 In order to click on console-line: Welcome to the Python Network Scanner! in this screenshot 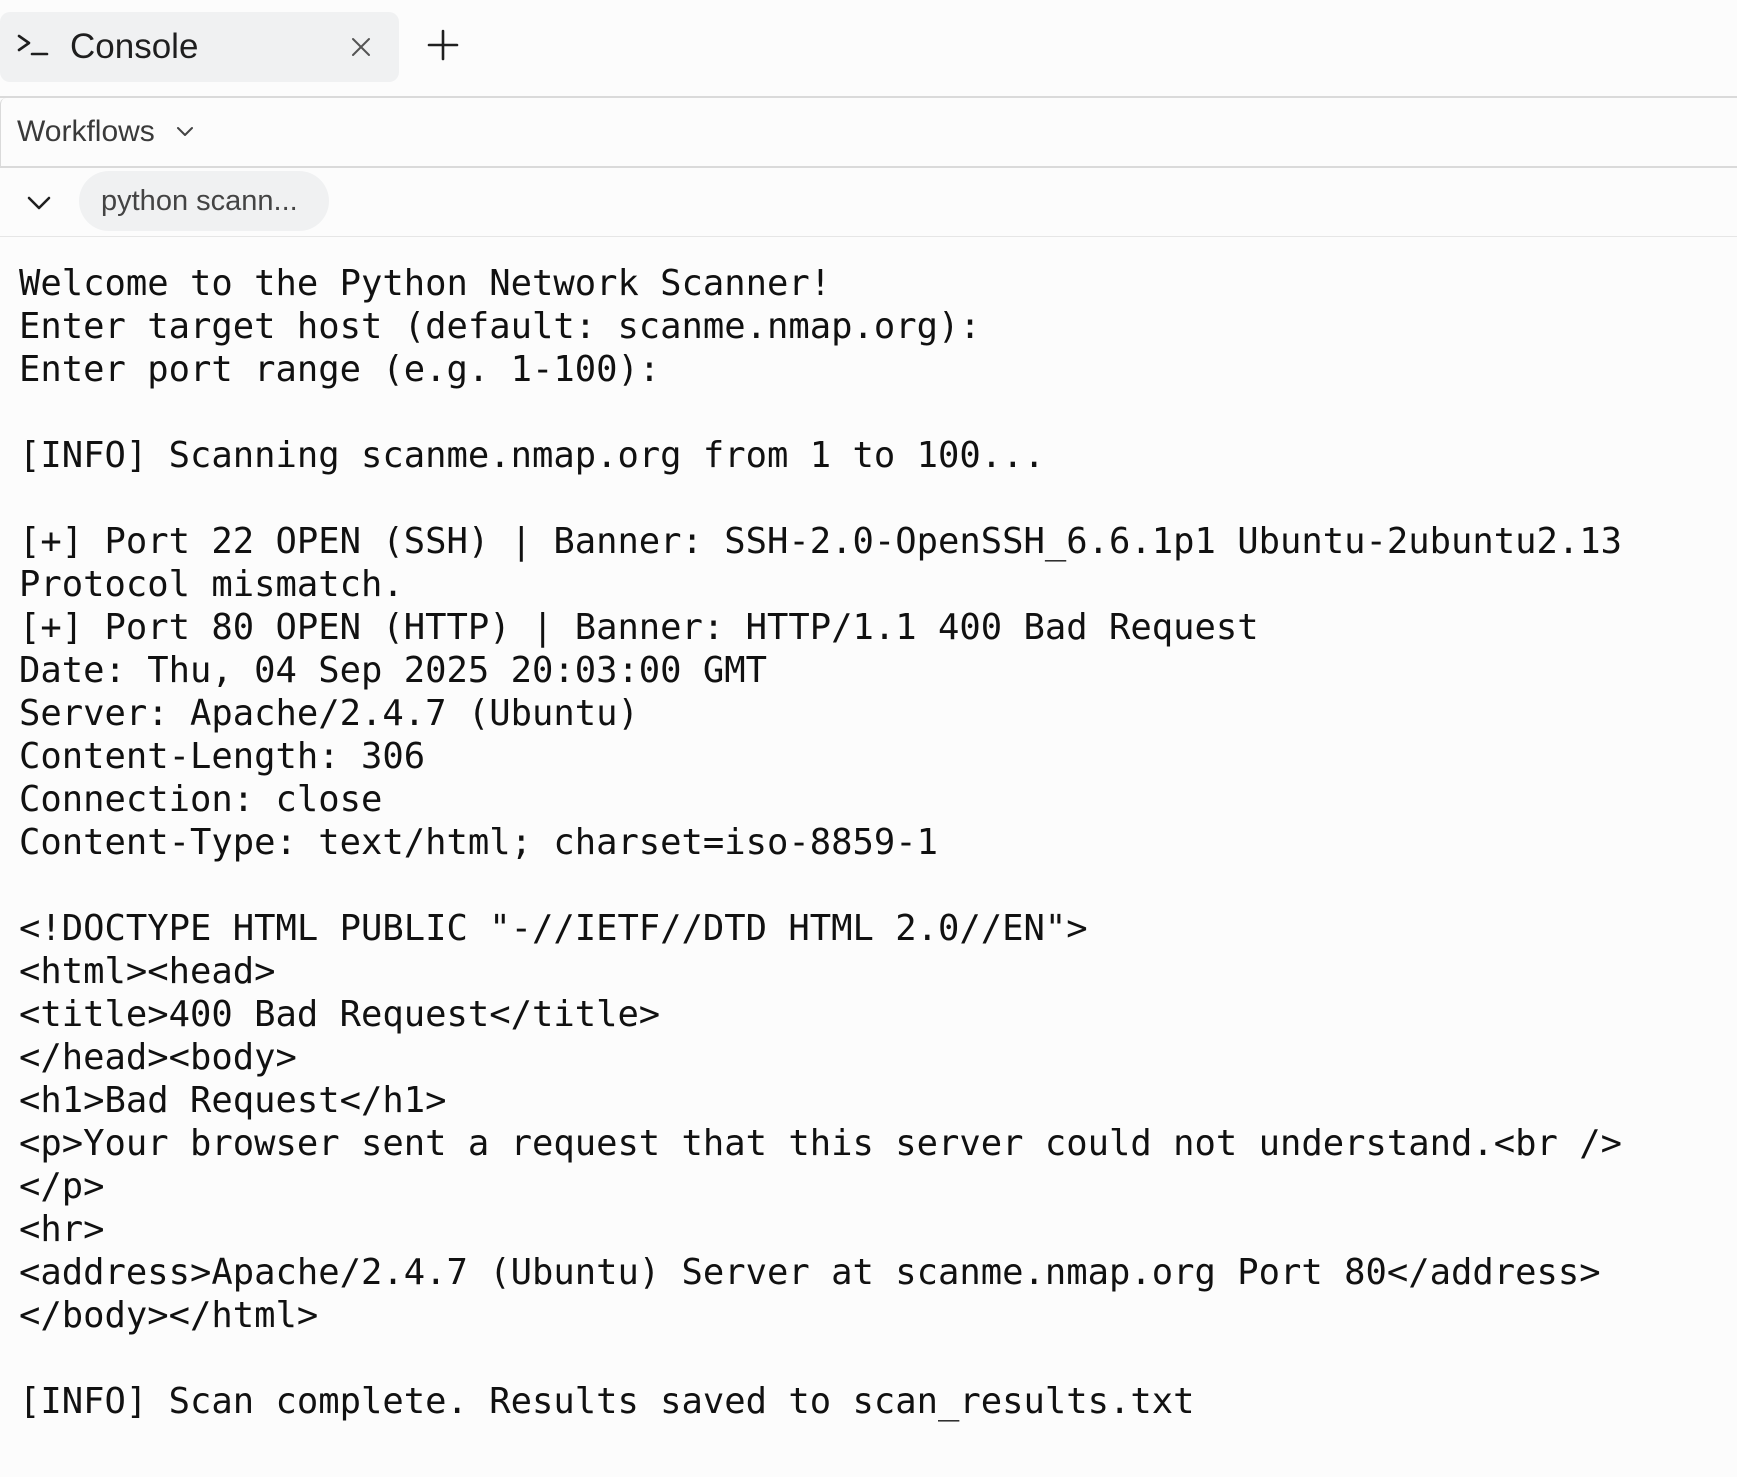, I will do `click(425, 283)`.